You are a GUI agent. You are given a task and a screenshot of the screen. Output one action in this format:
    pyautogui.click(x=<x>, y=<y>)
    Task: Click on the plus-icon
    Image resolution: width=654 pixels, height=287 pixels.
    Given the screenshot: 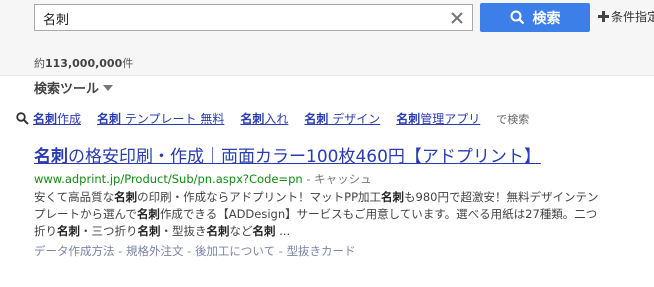 What is the action you would take?
    pyautogui.click(x=603, y=16)
    